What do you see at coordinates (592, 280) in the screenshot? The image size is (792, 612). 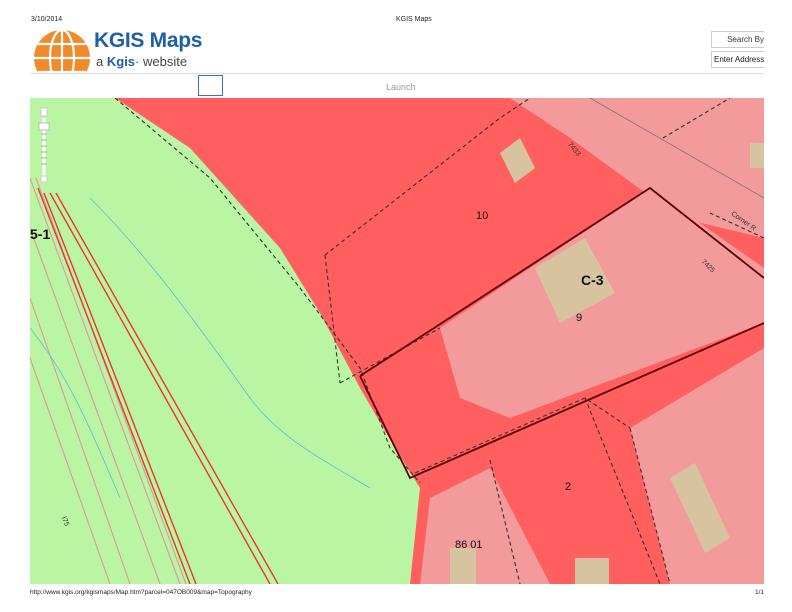 I see `zone-label-c3: C-3` at bounding box center [592, 280].